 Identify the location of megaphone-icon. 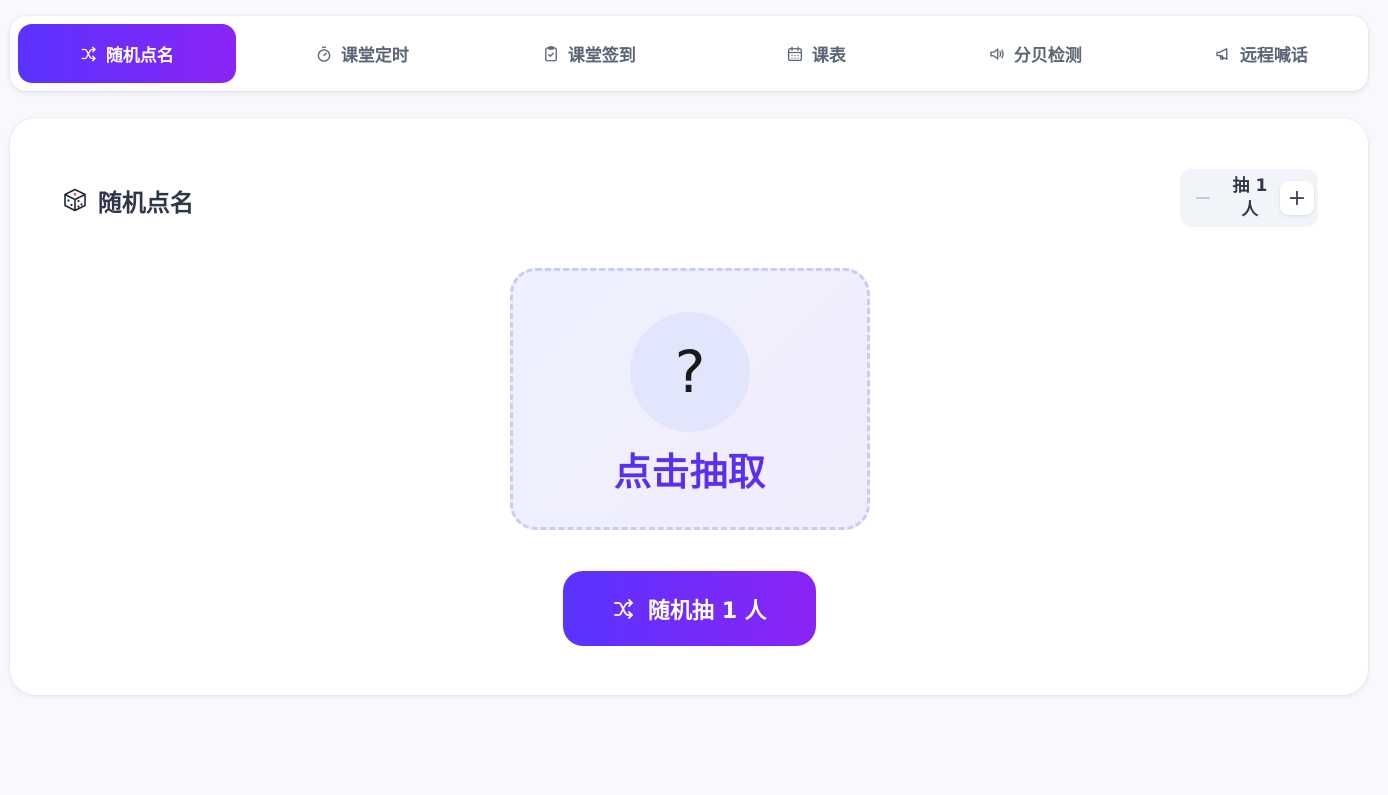
(1222, 53).